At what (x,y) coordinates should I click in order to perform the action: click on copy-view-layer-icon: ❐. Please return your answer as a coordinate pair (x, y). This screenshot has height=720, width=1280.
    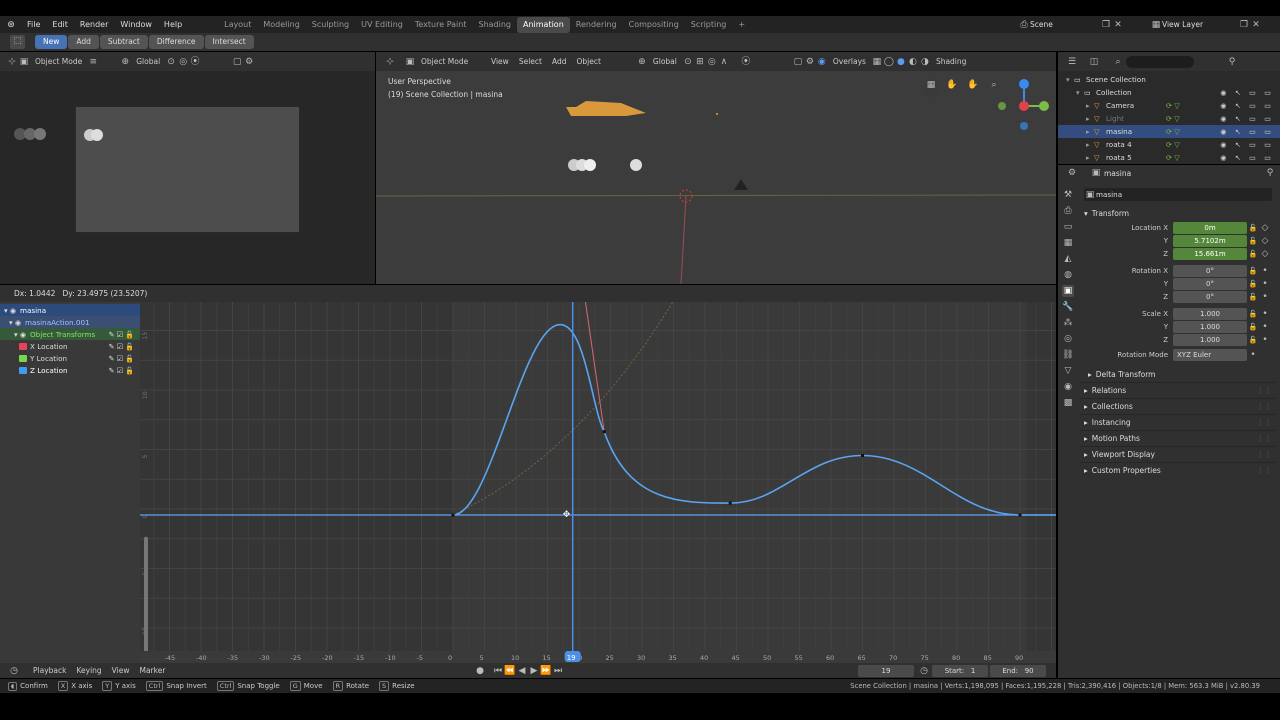
    Looking at the image, I should click on (1244, 25).